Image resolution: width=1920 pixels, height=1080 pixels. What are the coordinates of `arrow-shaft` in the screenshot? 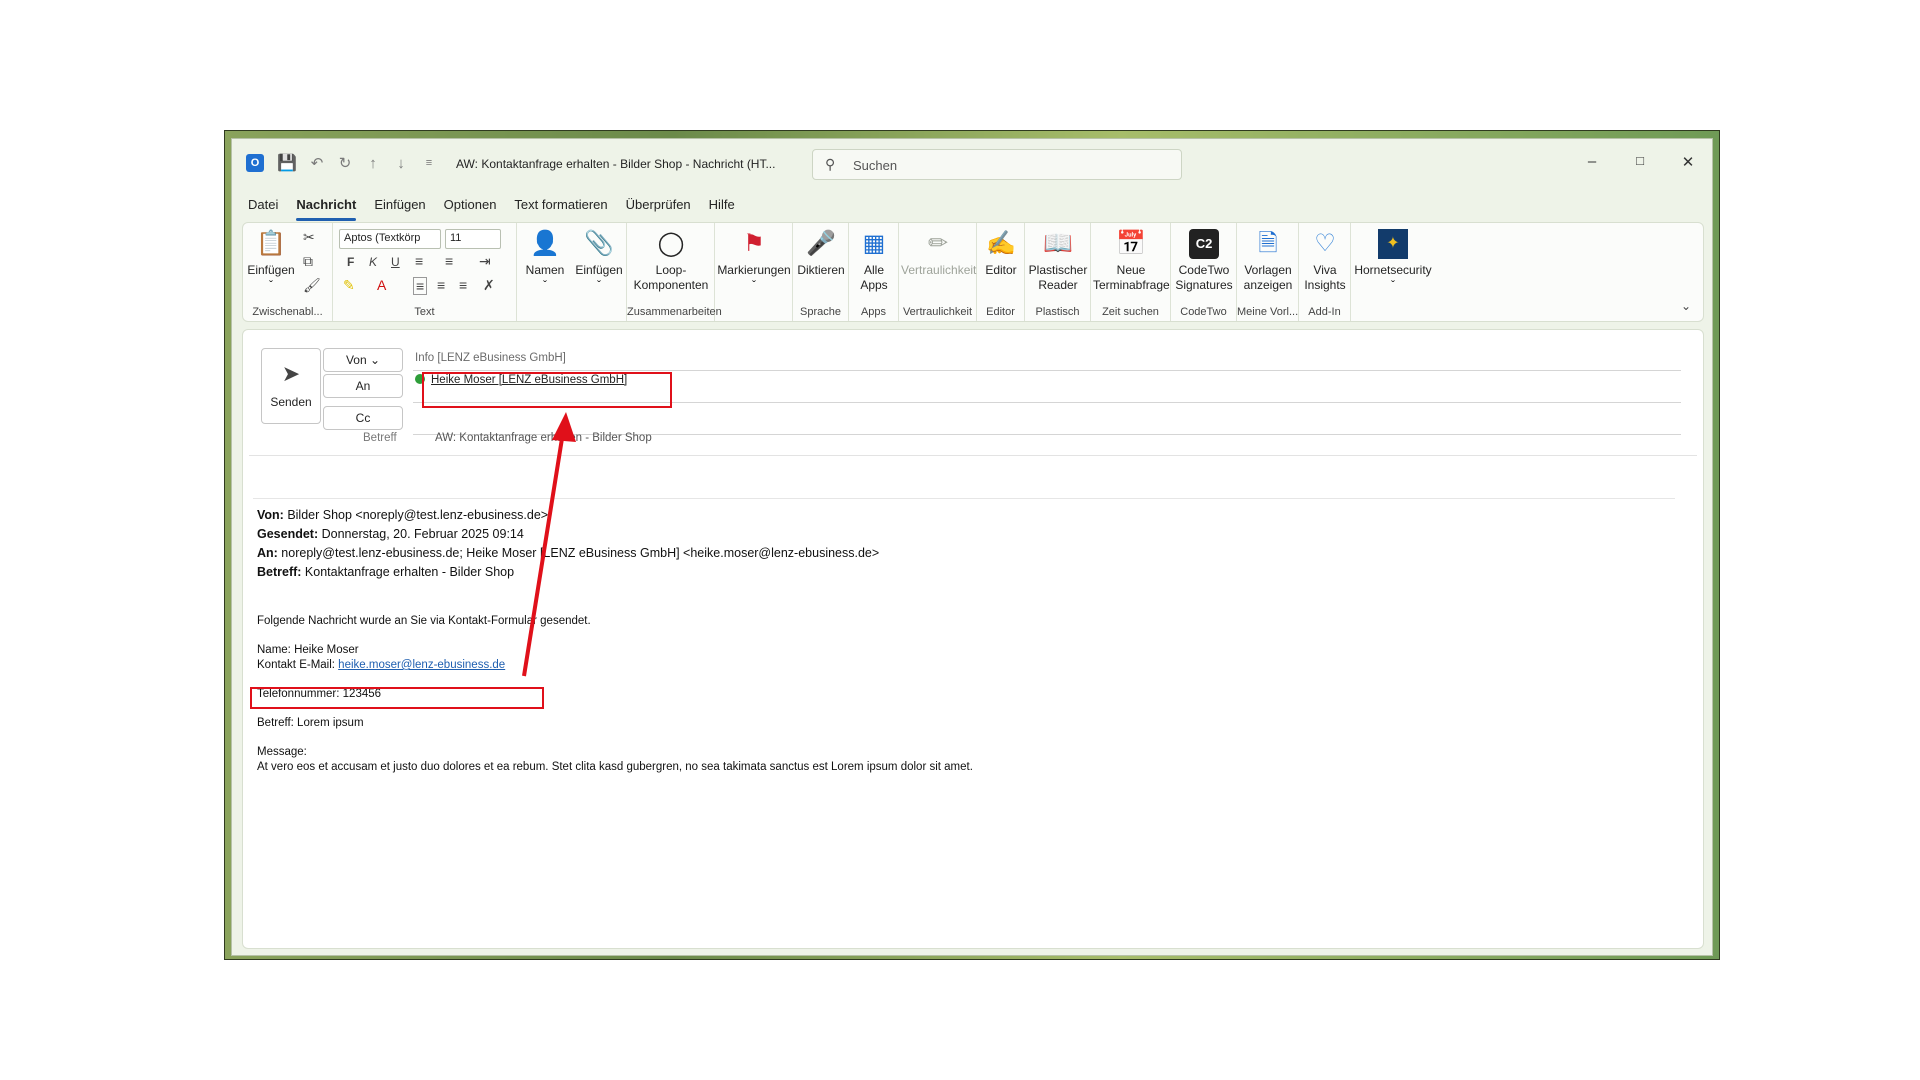 It's located at (544, 551).